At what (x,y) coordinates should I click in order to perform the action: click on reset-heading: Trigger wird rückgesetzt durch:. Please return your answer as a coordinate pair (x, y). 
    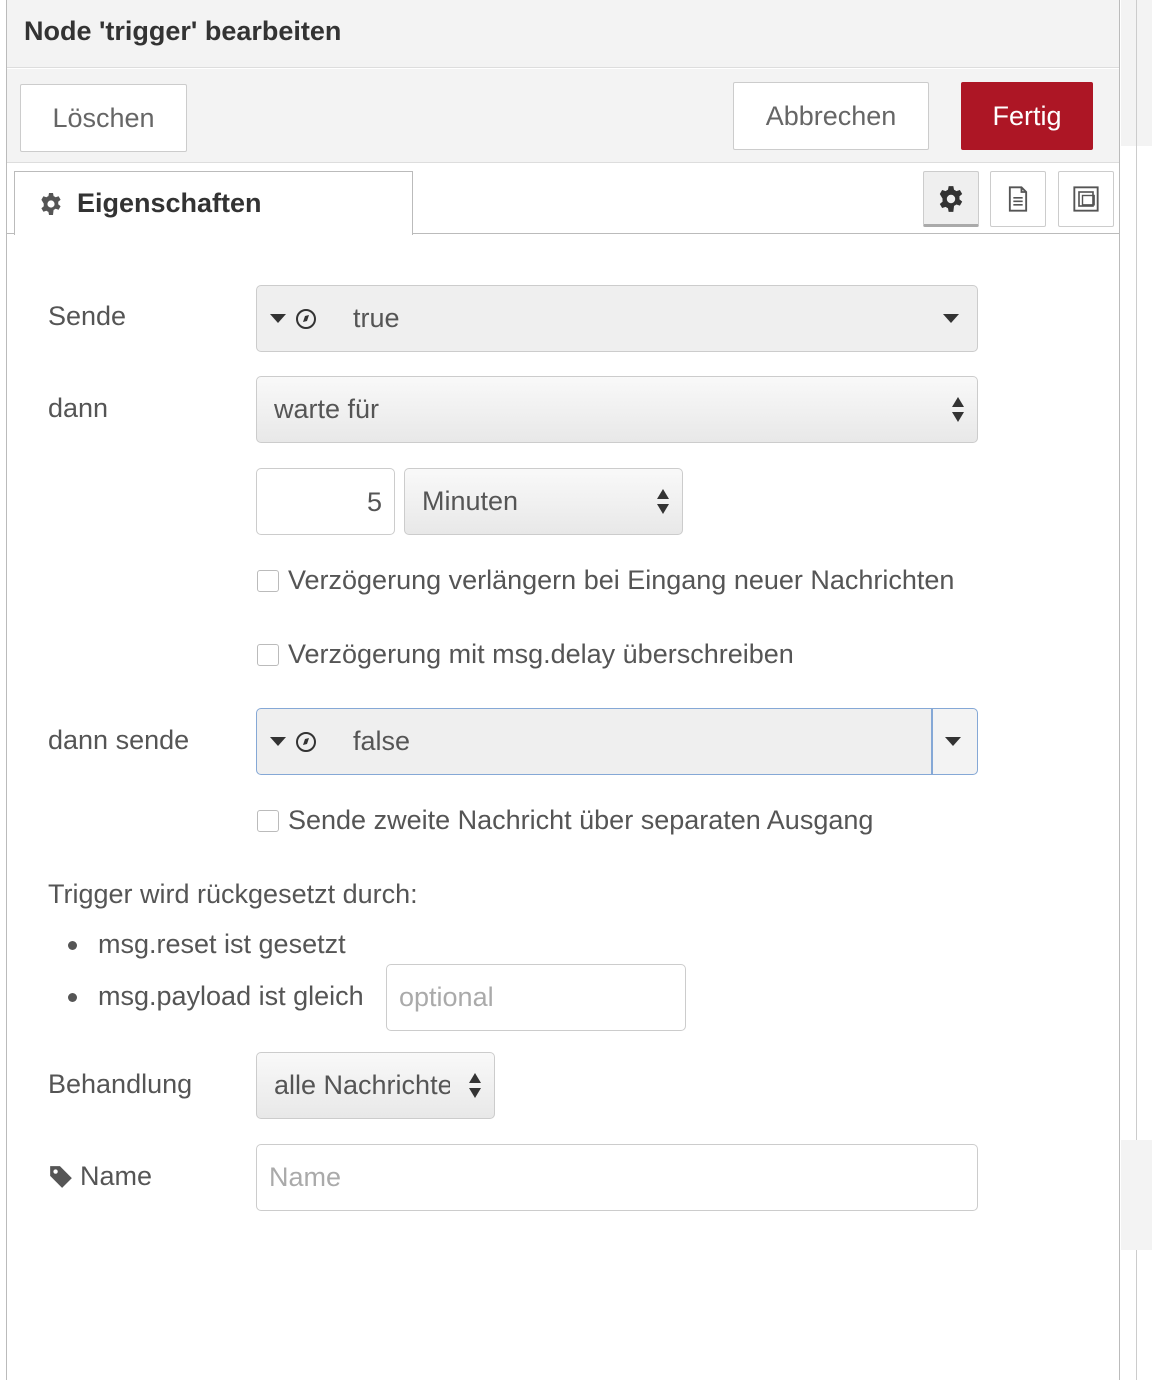
    Looking at the image, I should click on (233, 894).